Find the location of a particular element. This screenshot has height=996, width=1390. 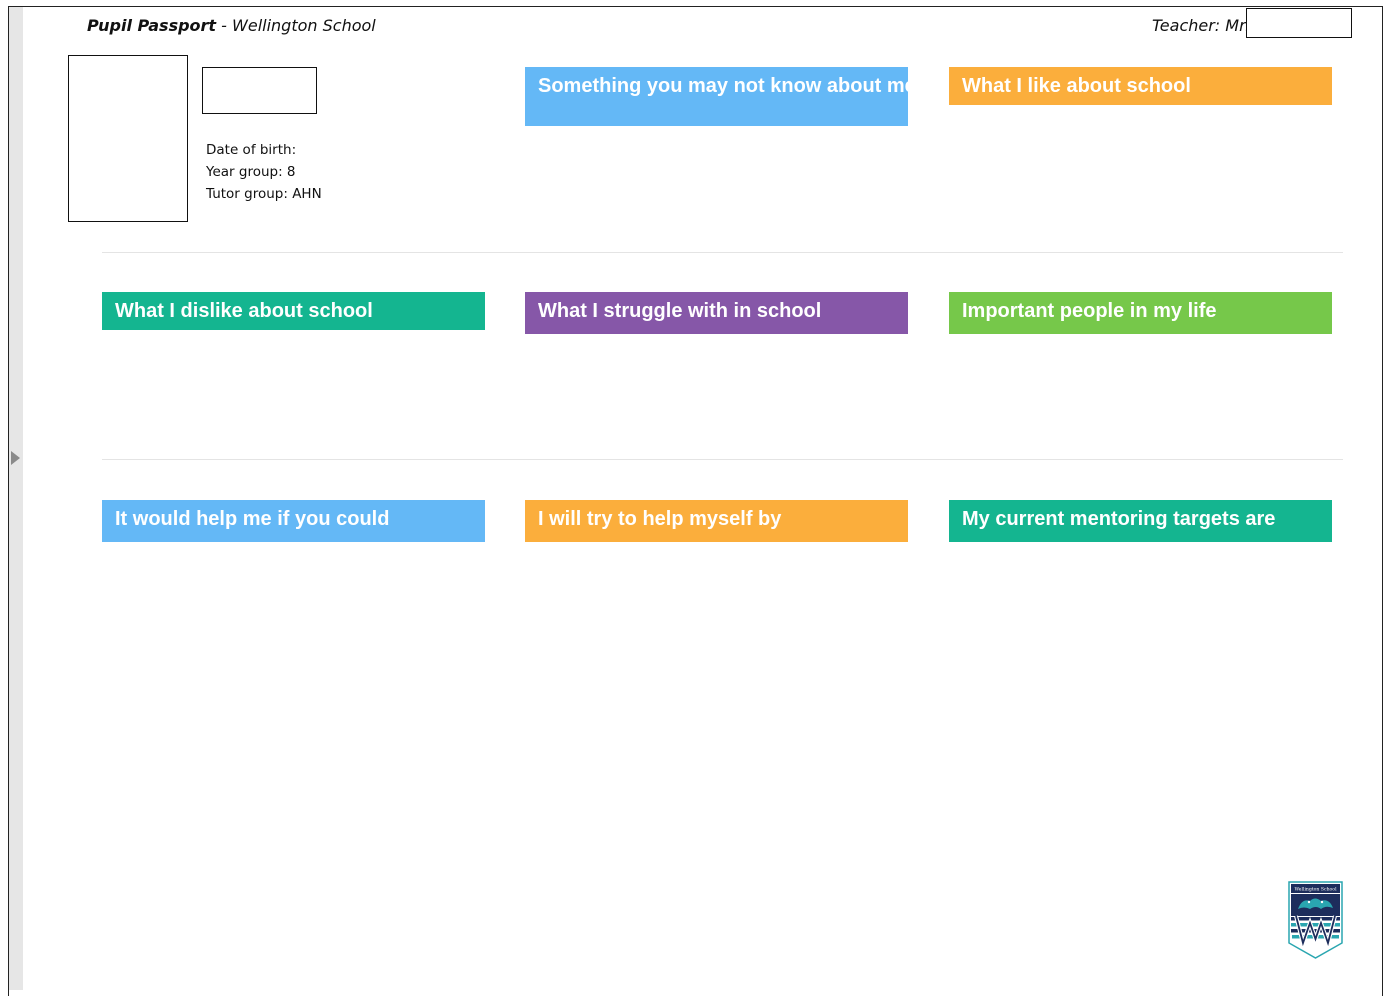

crest-text: Wellington School is located at coordinates (1315, 890).